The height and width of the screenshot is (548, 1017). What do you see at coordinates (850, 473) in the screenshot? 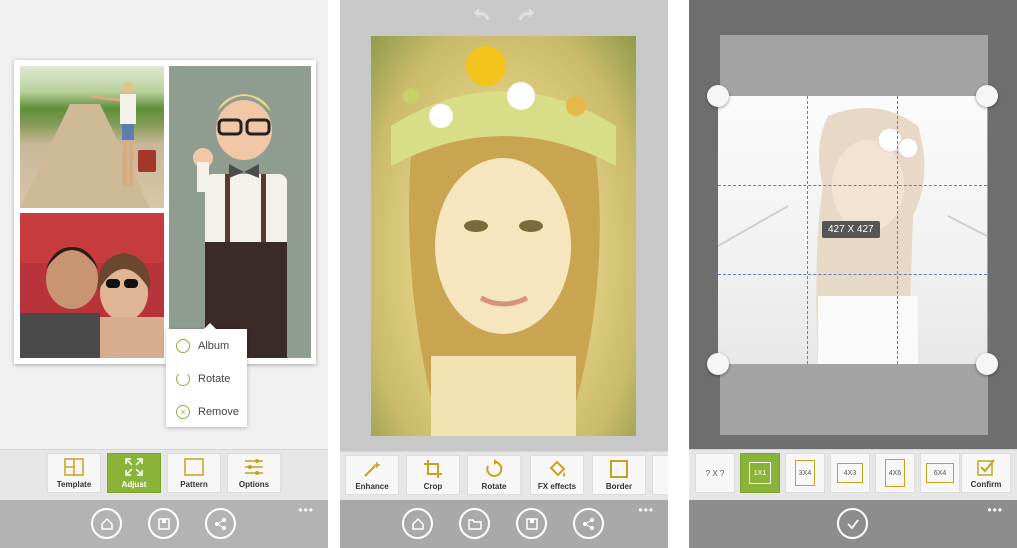
I see `ratio-4x3-button: 4X3` at bounding box center [850, 473].